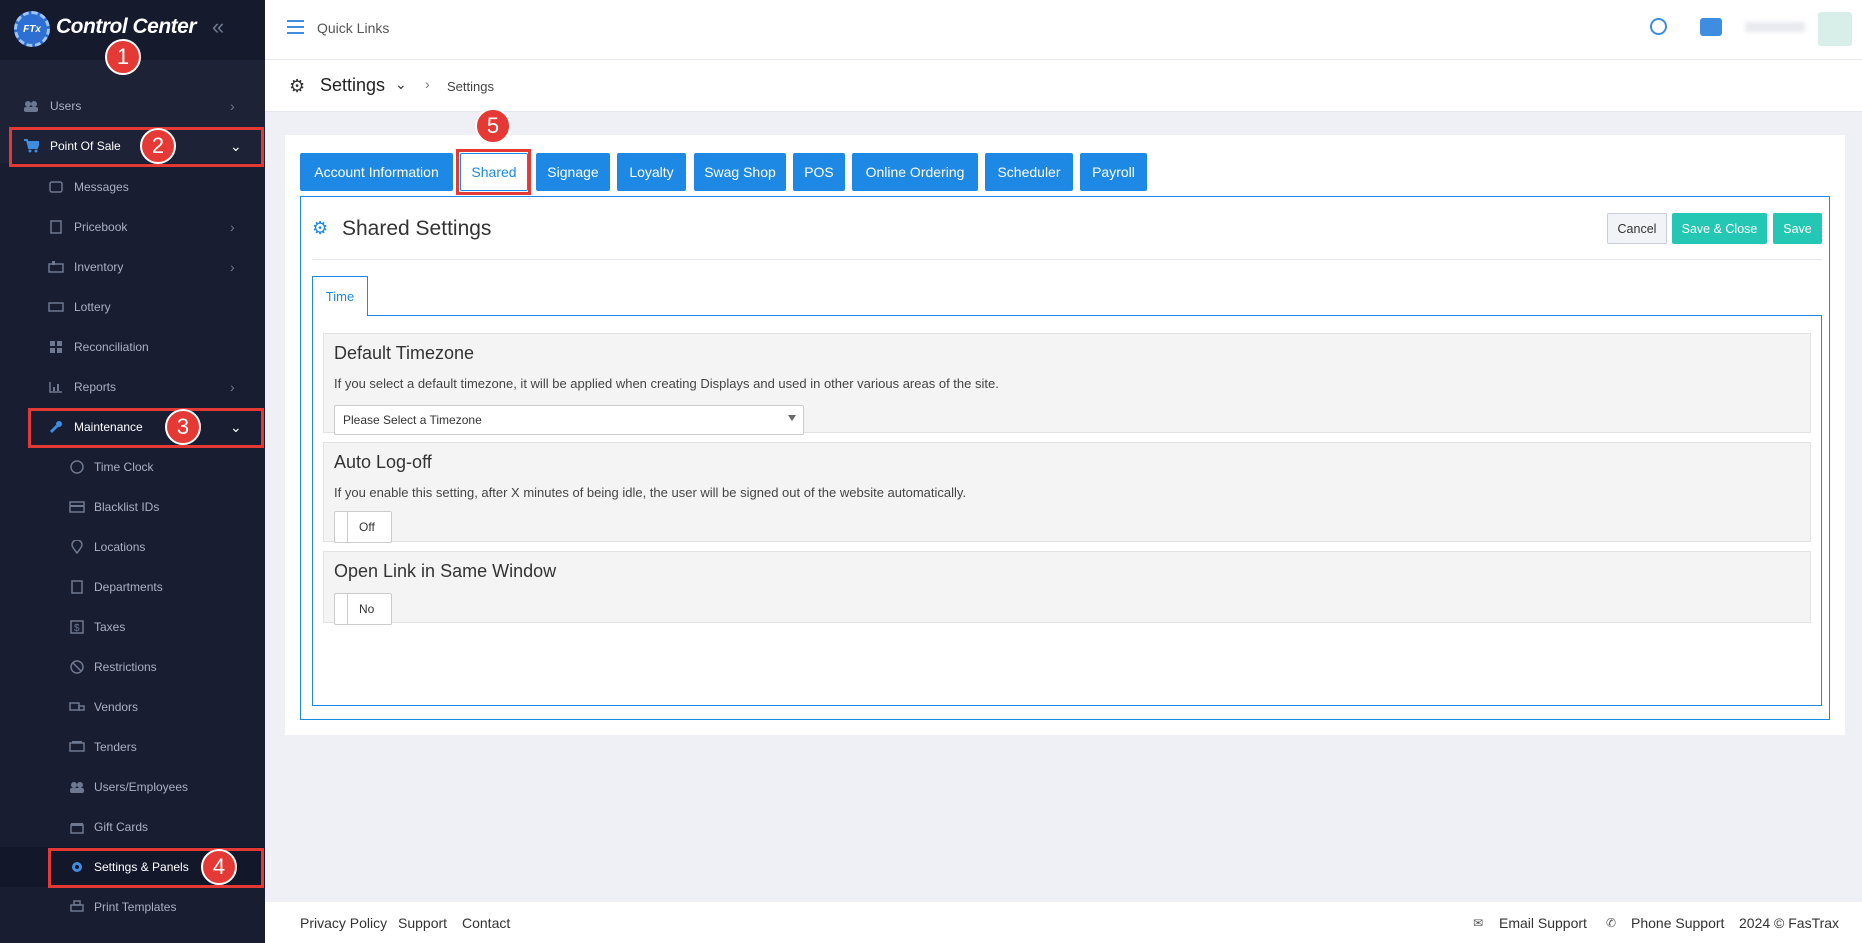  Describe the element at coordinates (132, 267) in the screenshot. I see `sidebar-item-inventory: Inventory ›` at that location.